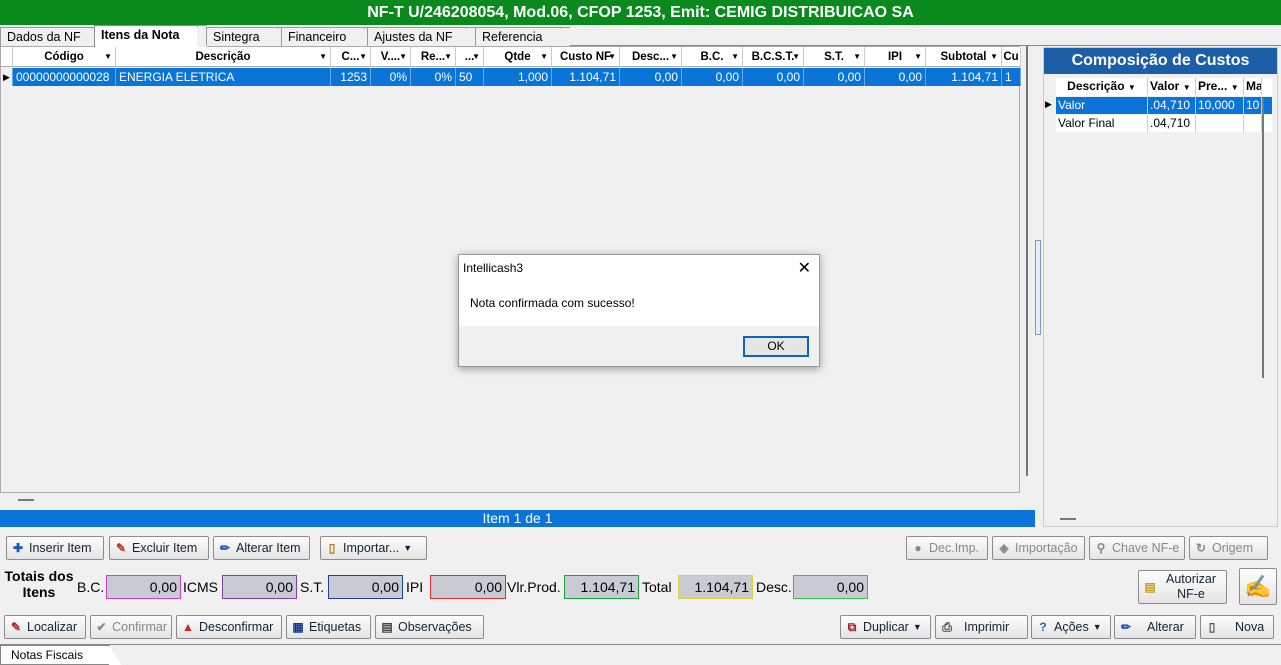 The image size is (1281, 665). I want to click on comp-cell-margem: 10, so click(1253, 105).